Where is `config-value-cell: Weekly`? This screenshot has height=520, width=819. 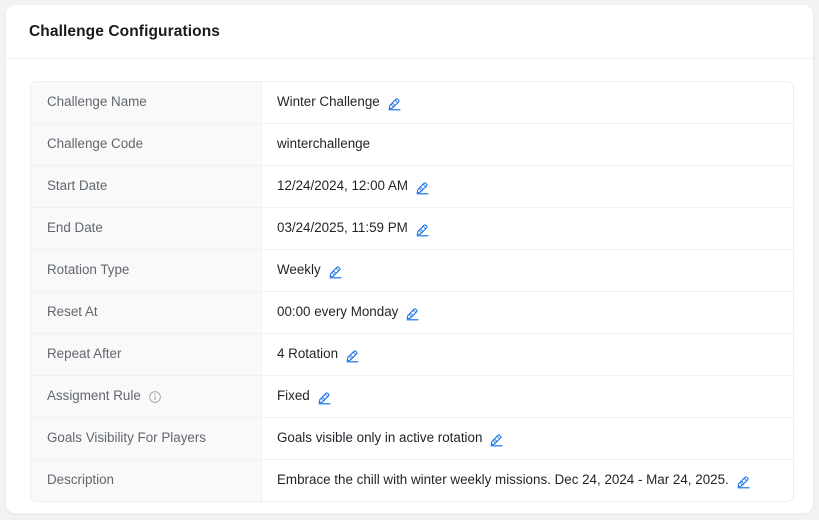 config-value-cell: Weekly is located at coordinates (527, 270).